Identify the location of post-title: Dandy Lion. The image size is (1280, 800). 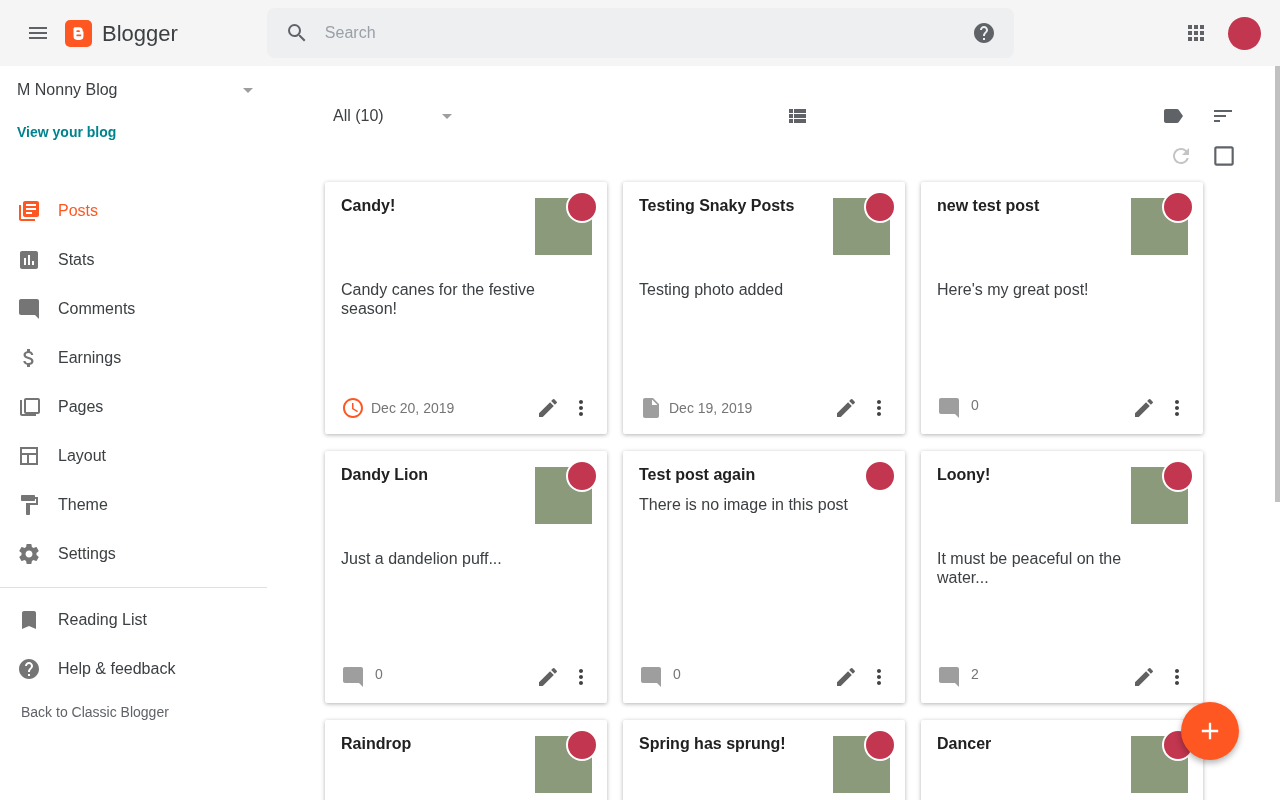
(385, 475).